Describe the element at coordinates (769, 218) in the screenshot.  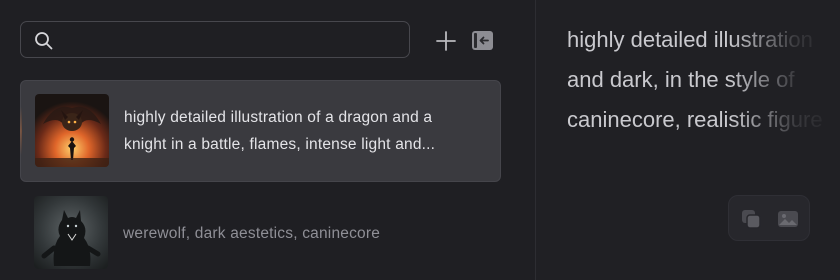
I see `prompt-actions` at that location.